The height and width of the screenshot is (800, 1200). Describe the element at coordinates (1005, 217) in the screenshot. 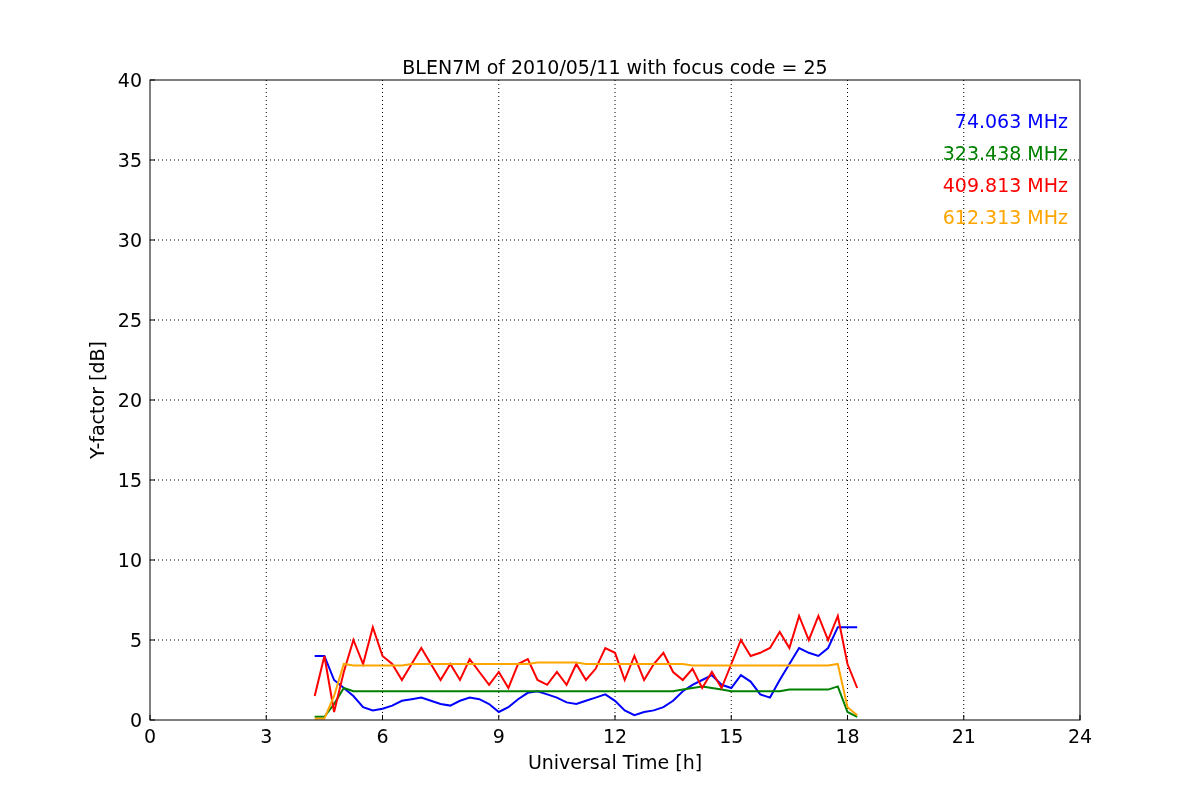

I see `legend-label: 612.313 MHz` at that location.